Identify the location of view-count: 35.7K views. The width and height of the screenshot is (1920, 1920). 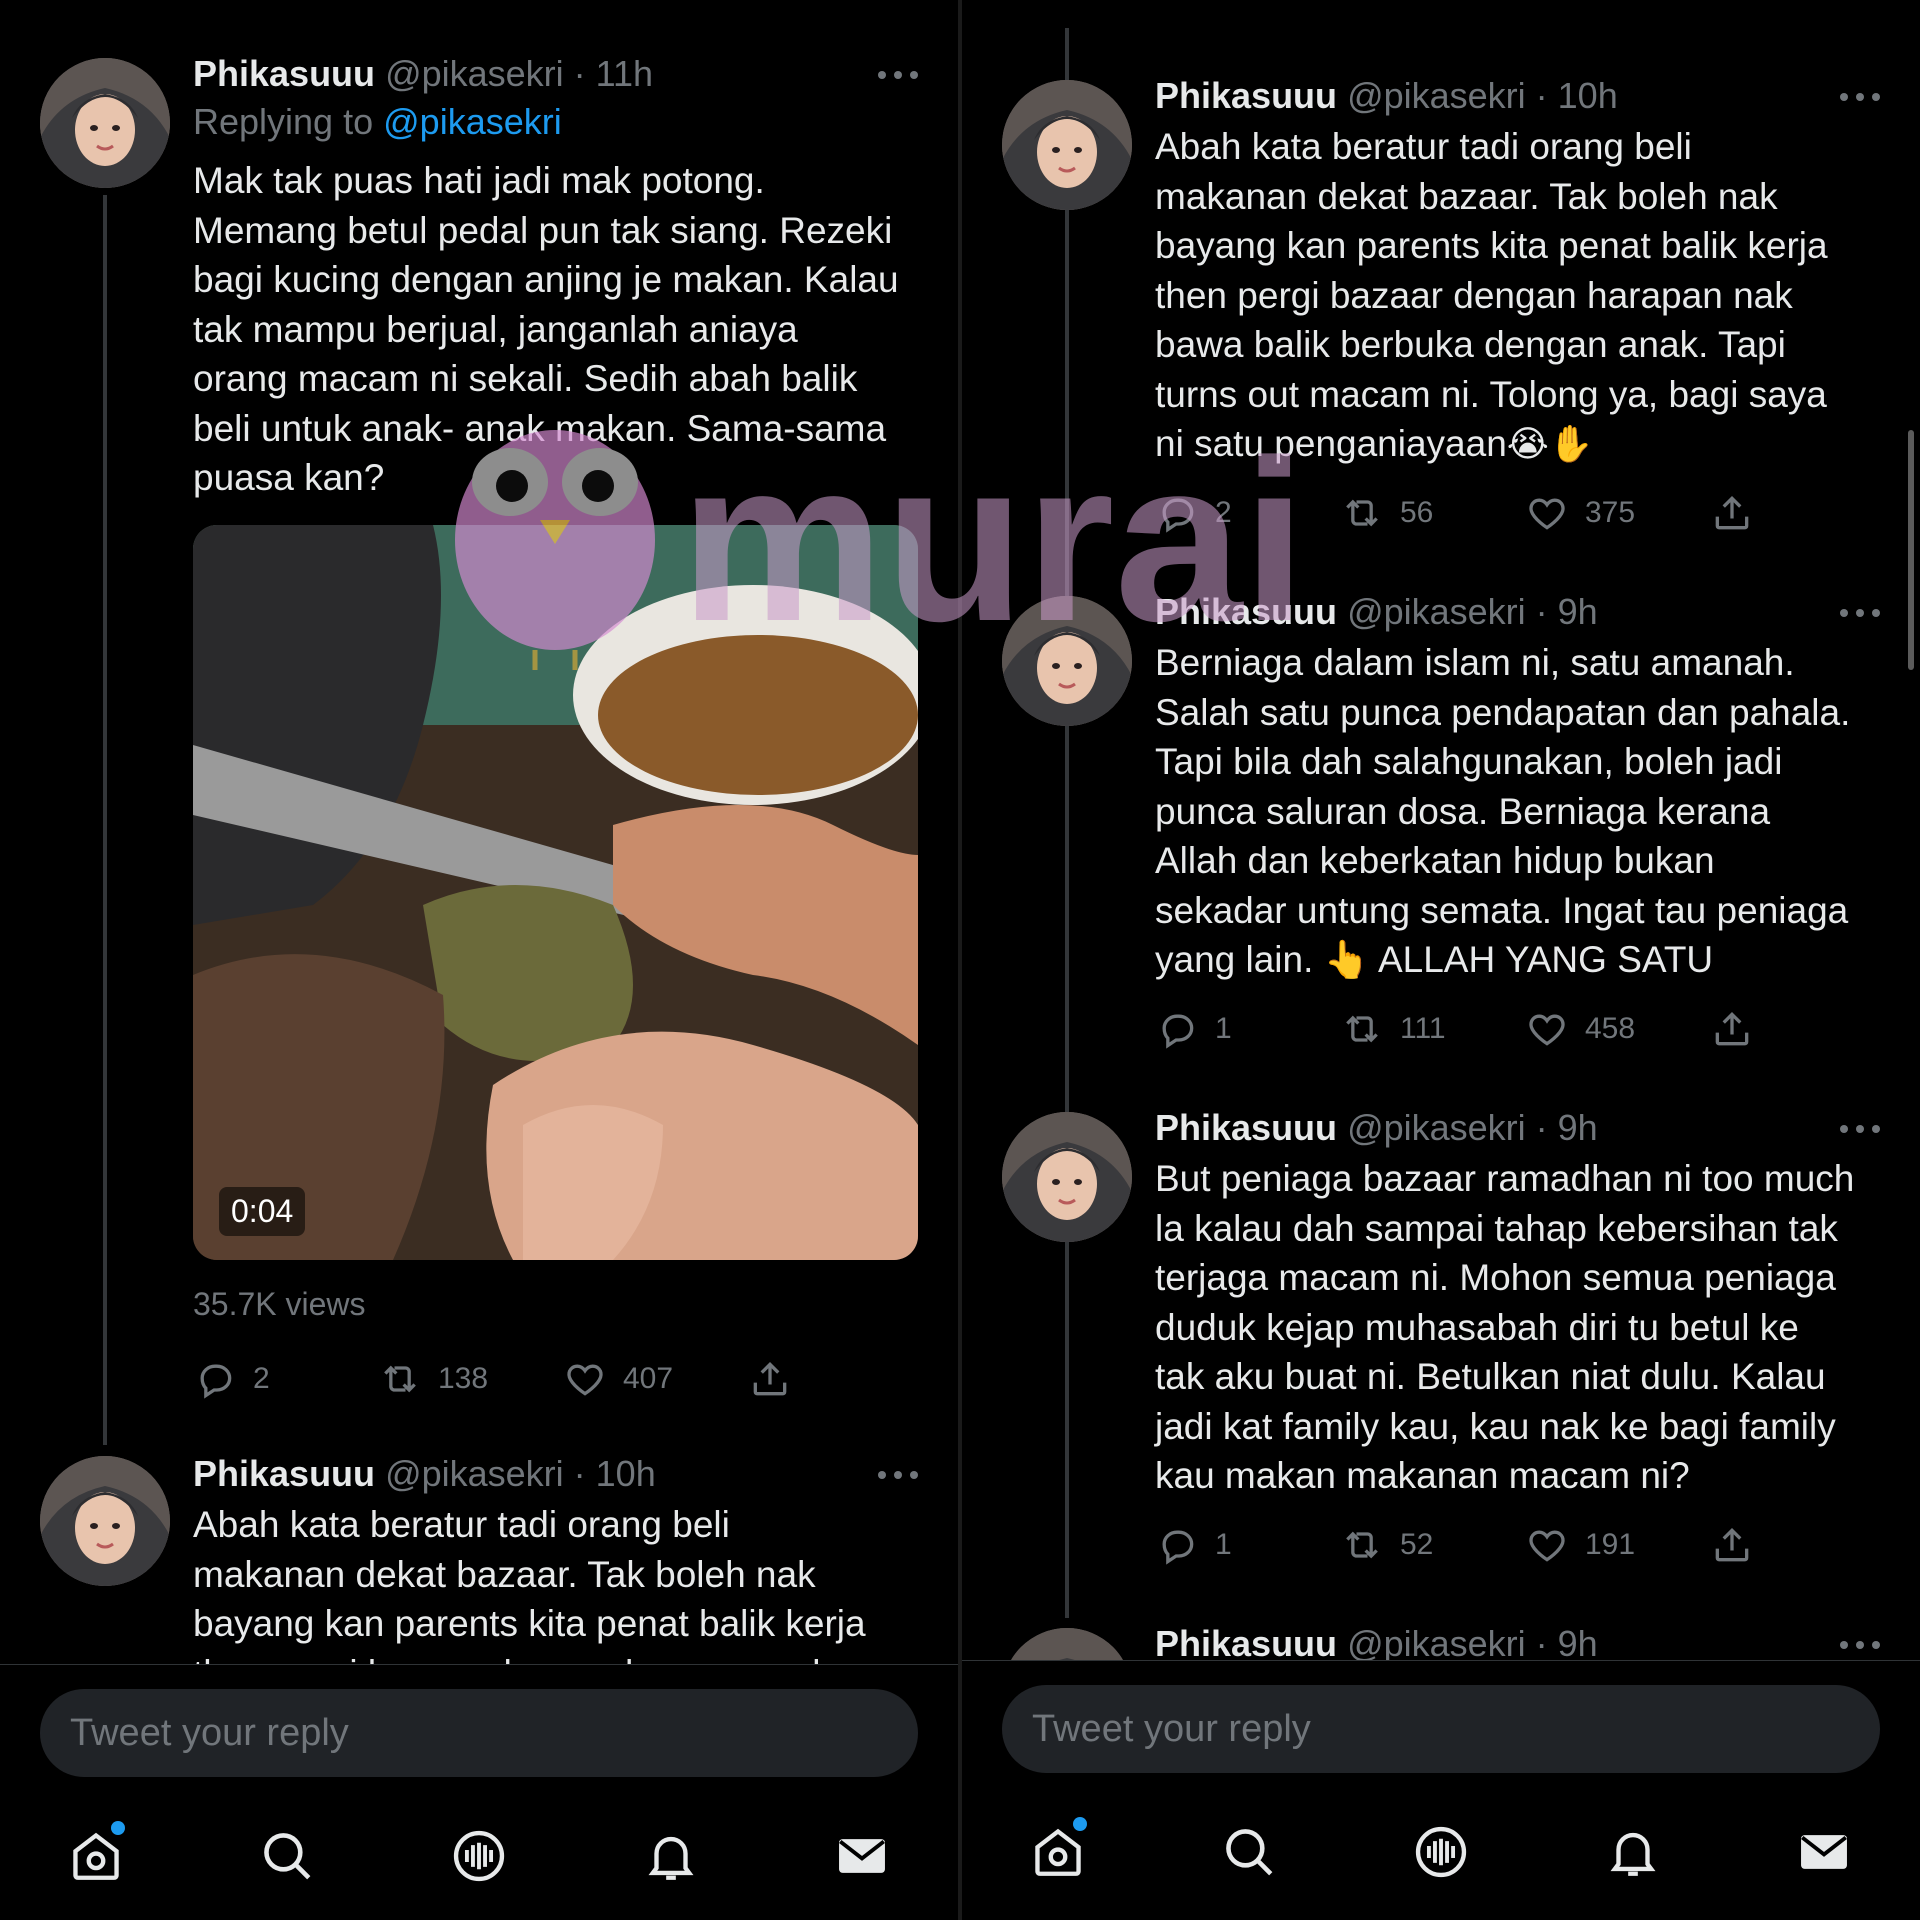
(555, 1304).